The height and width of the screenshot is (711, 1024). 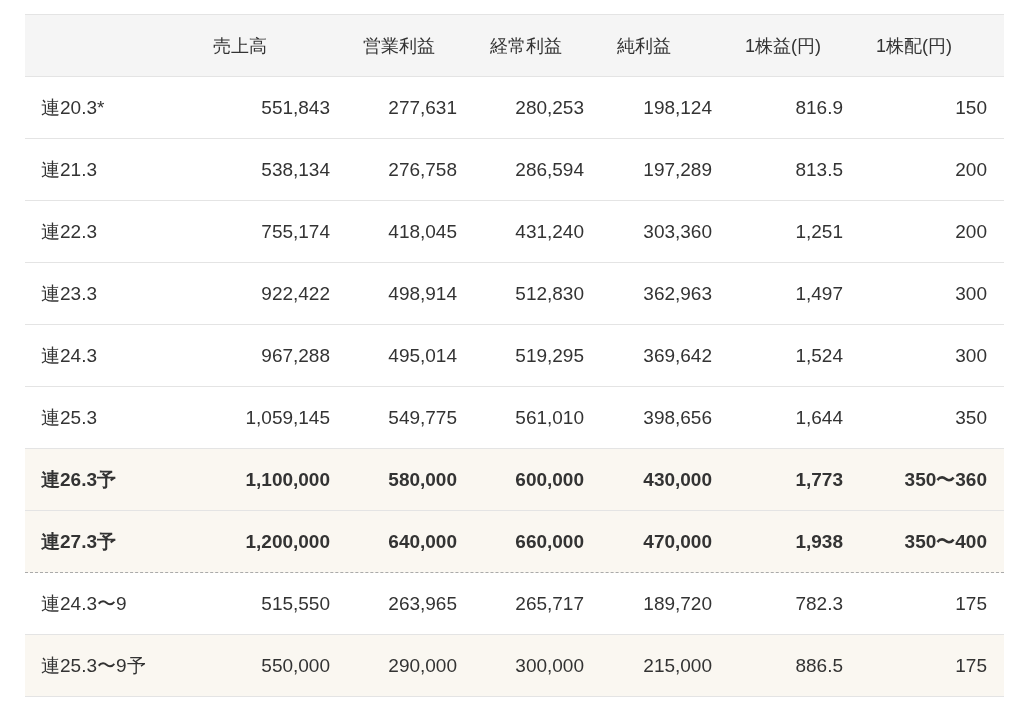 What do you see at coordinates (819, 355) in the screenshot?
I see `table-cell: 1,524` at bounding box center [819, 355].